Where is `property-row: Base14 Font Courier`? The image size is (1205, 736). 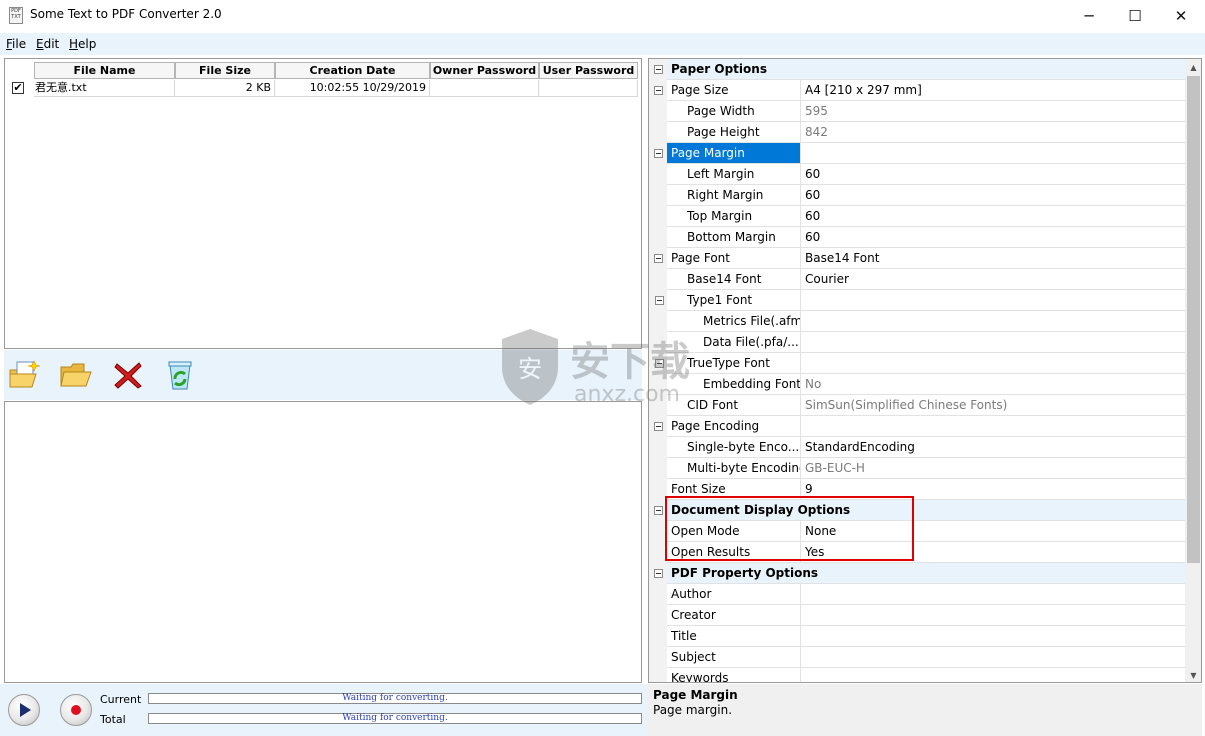
property-row: Base14 Font Courier is located at coordinates (926, 279).